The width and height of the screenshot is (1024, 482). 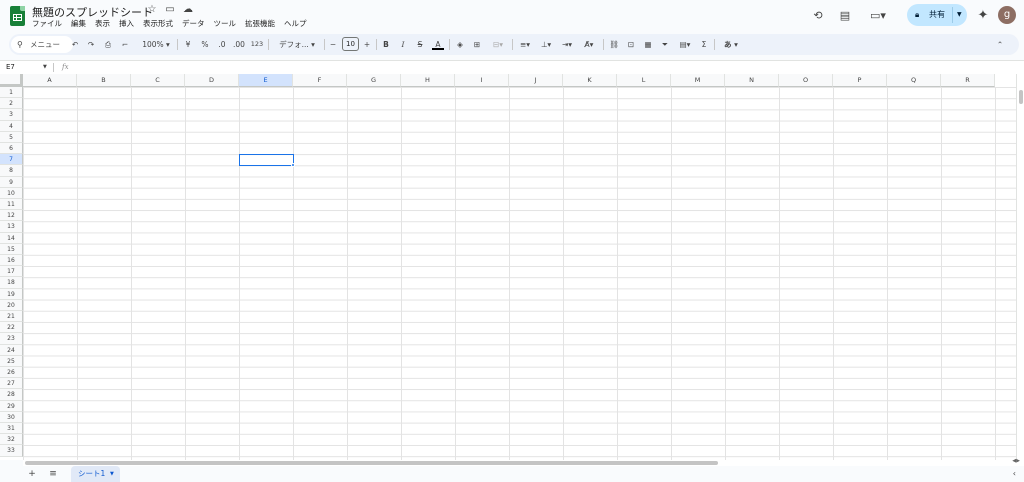 I want to click on row-header-17: 17, so click(x=11, y=272).